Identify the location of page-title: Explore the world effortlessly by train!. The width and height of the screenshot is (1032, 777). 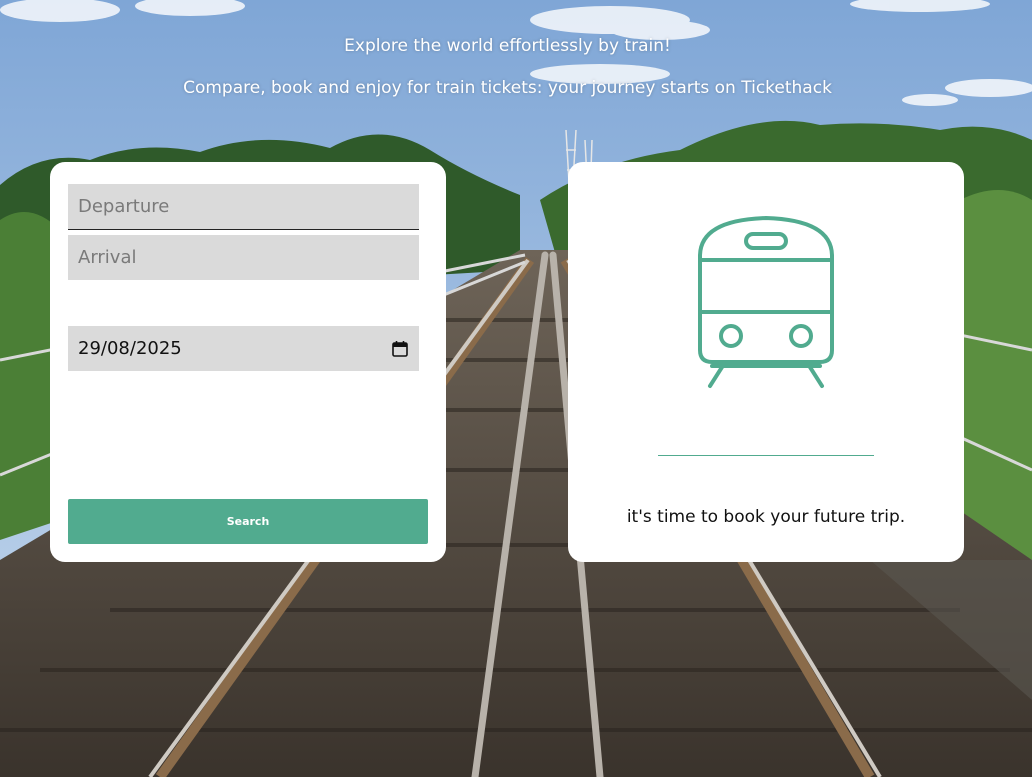
(507, 46).